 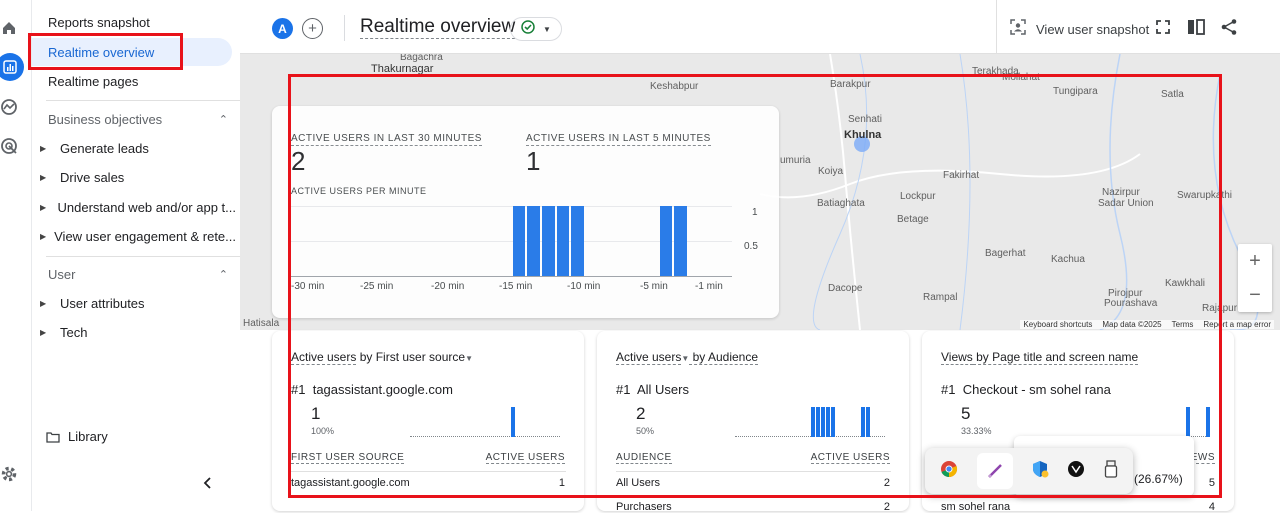 I want to click on nav-library: Library, so click(x=144, y=436).